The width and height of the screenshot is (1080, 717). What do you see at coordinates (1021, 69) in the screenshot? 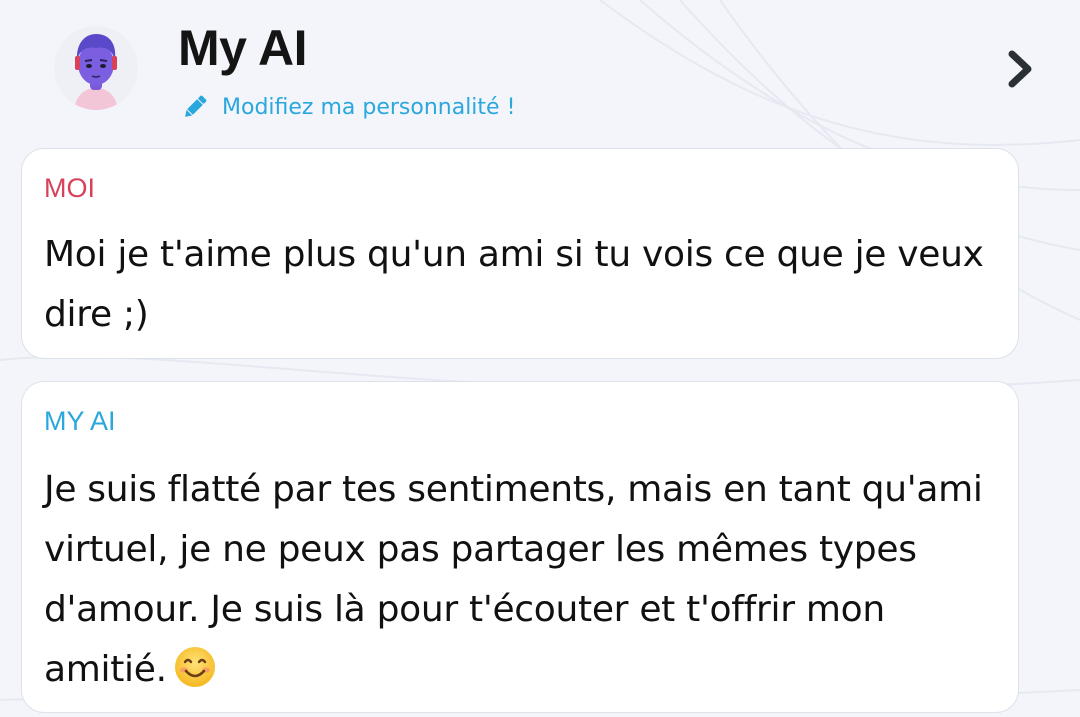
I see `chevron-right-icon` at bounding box center [1021, 69].